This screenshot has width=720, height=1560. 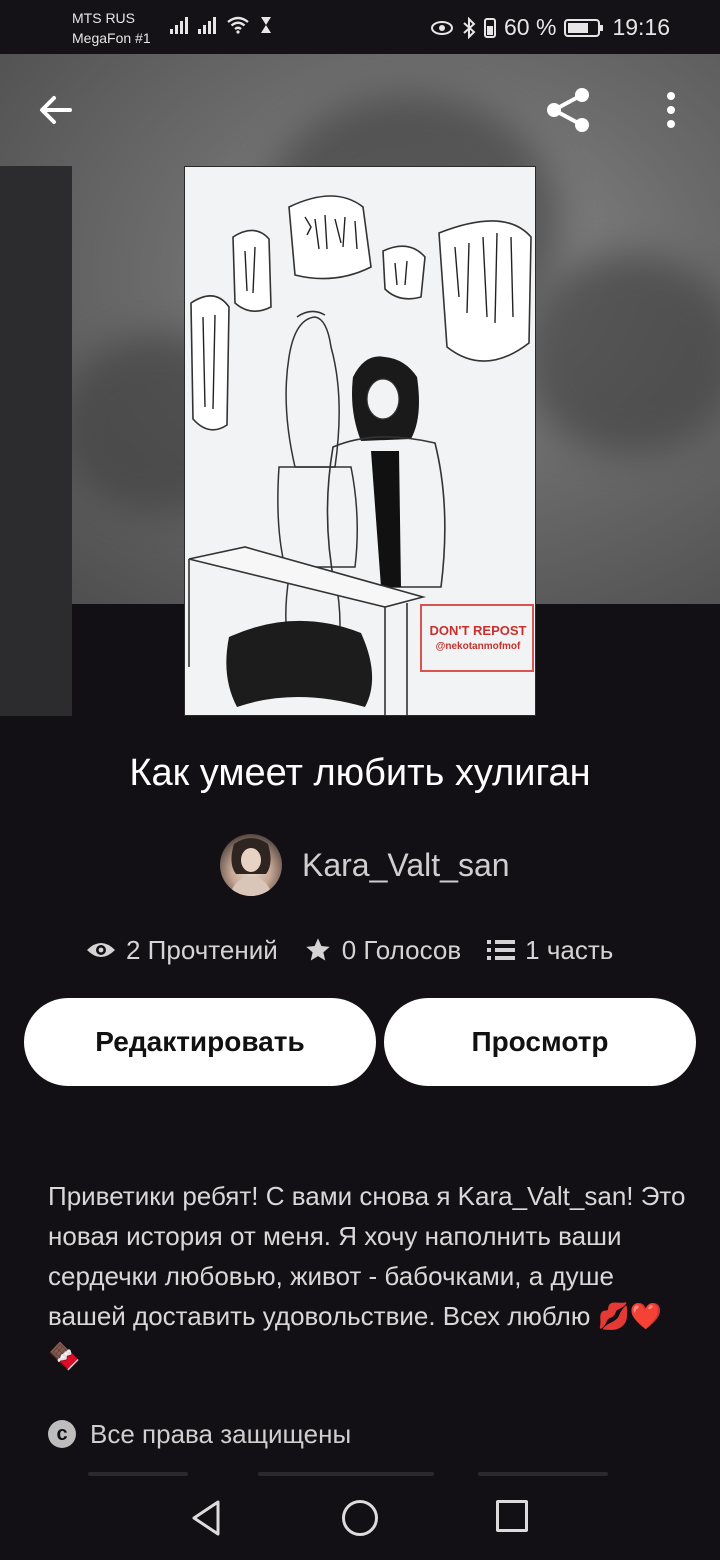 I want to click on watermark-handle: @nekotanmofmof, so click(x=478, y=646).